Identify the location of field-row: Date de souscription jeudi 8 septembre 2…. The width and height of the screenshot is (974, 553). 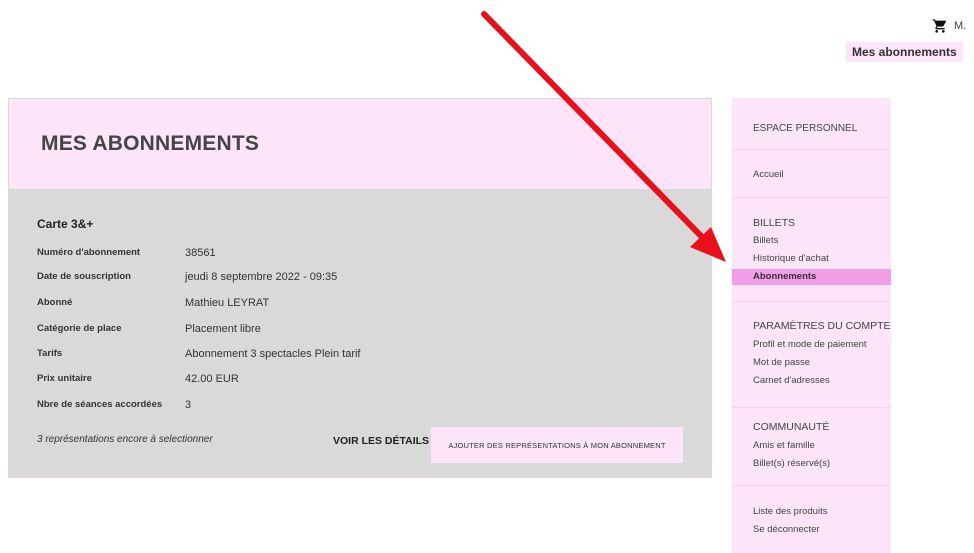
(187, 277).